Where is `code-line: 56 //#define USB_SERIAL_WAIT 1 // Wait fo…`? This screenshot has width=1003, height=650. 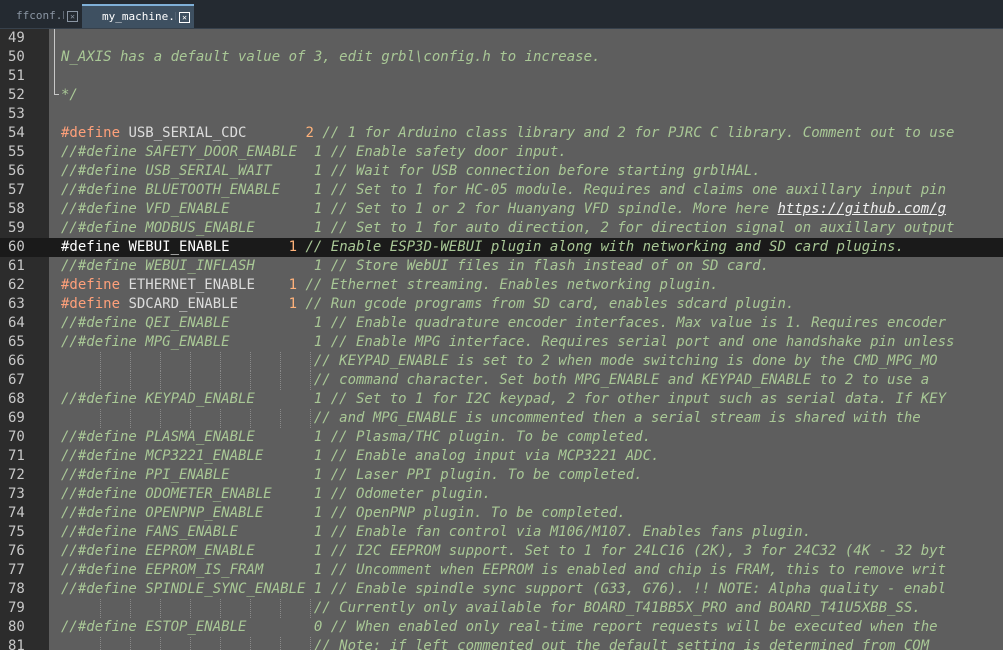 code-line: 56 //#define USB_SERIAL_WAIT 1 // Wait fo… is located at coordinates (501, 171).